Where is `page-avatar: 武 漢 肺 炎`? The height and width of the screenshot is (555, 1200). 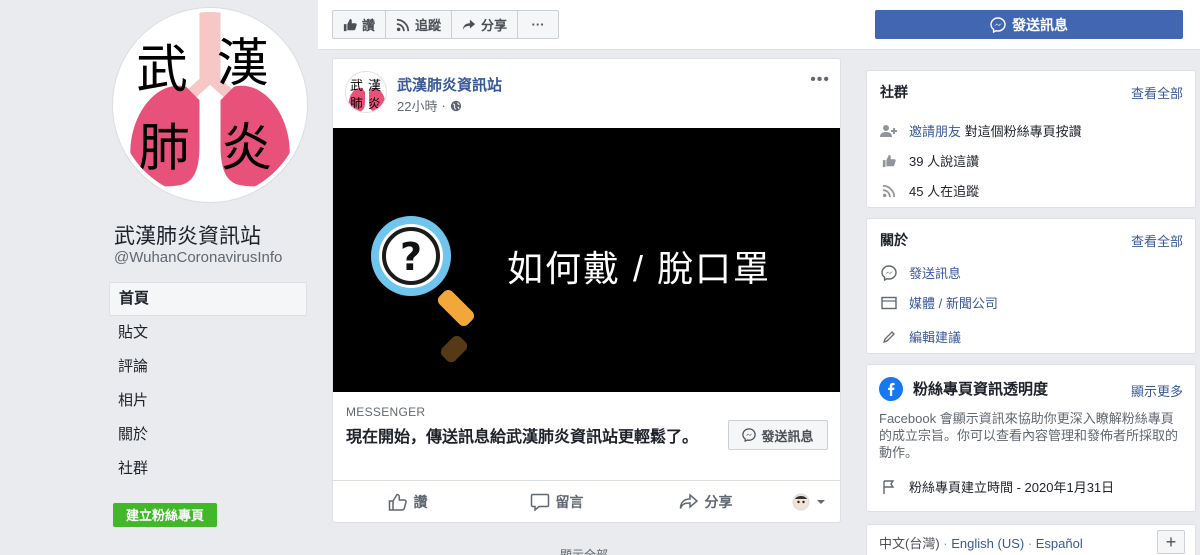 page-avatar: 武 漢 肺 炎 is located at coordinates (210, 105).